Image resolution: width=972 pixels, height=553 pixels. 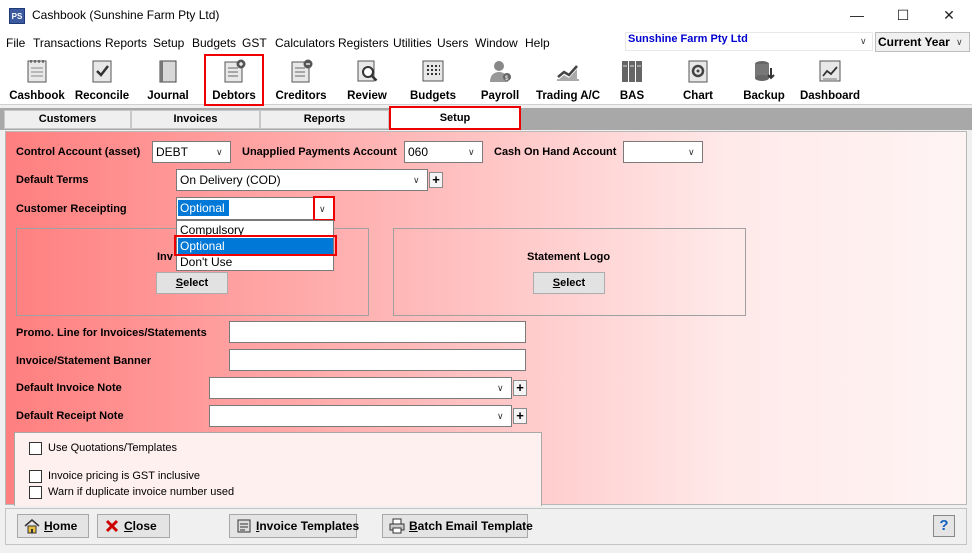 What do you see at coordinates (165, 257) in the screenshot?
I see `invoice-logo-label: Inv` at bounding box center [165, 257].